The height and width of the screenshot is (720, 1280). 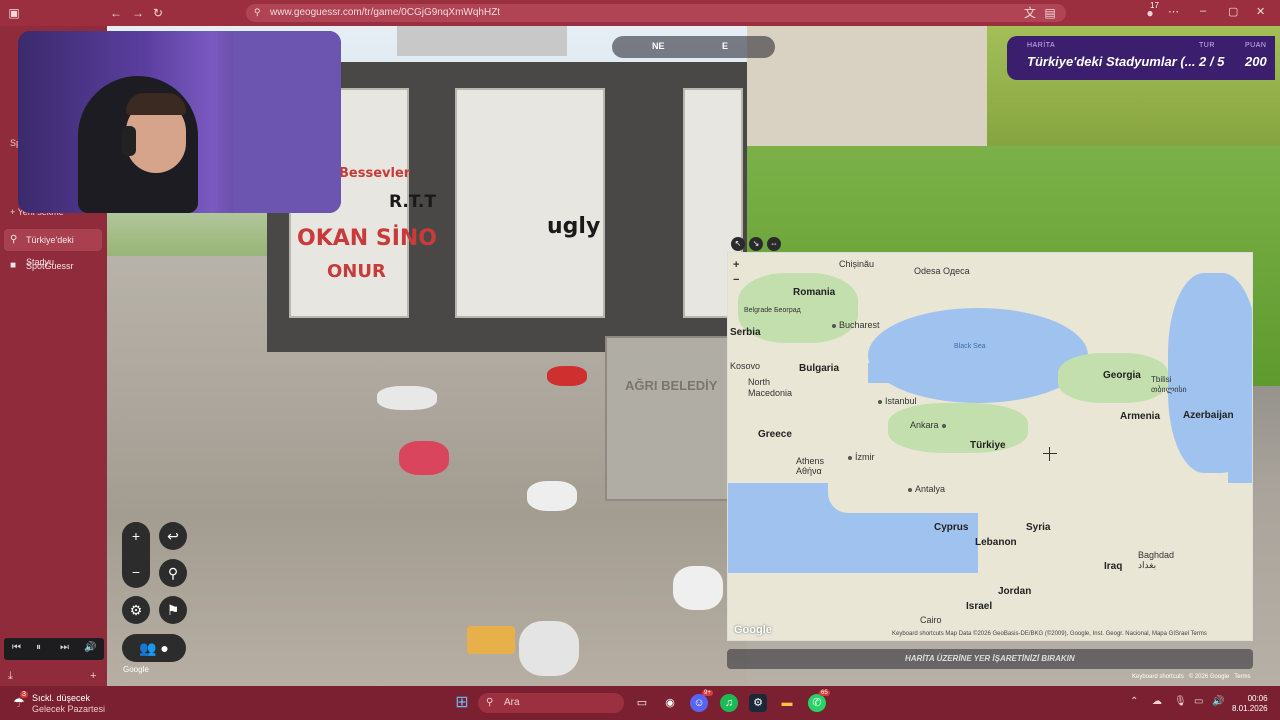 I want to click on map-label-lebanon: Lebanon, so click(x=996, y=542).